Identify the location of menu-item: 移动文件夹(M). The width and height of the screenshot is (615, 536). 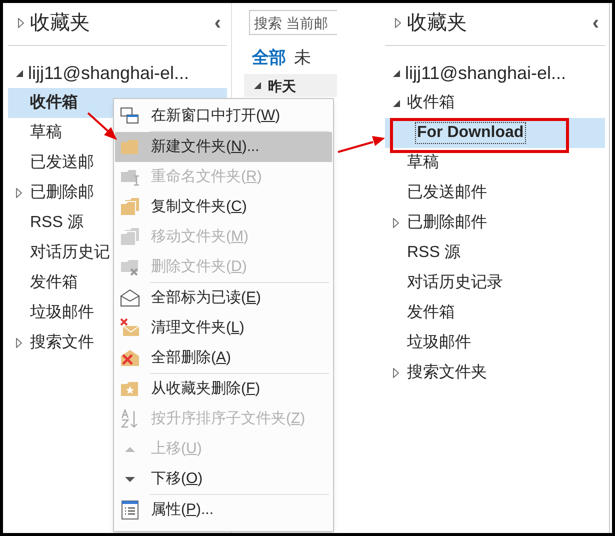
(223, 237).